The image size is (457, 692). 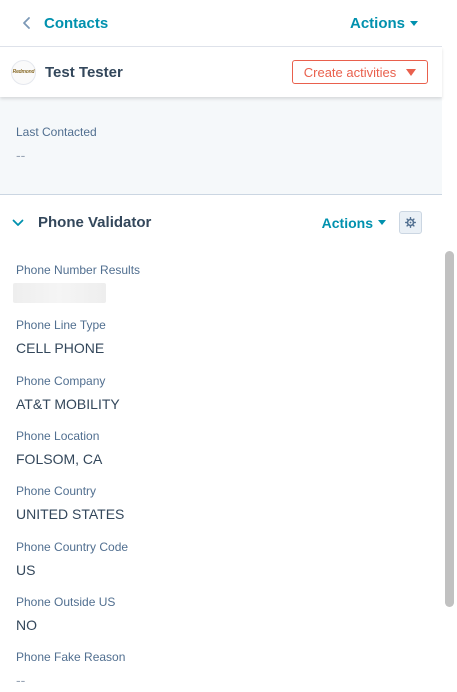 I want to click on property-label: Phone Country, so click(x=56, y=491).